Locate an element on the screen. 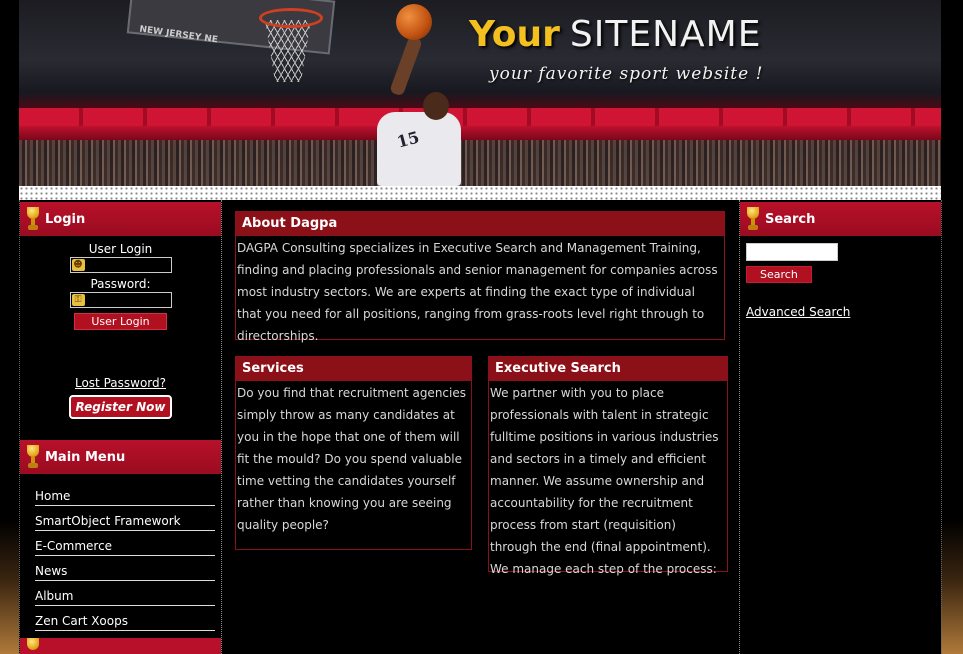  advanced-search-link: Advanced Search is located at coordinates (843, 312).